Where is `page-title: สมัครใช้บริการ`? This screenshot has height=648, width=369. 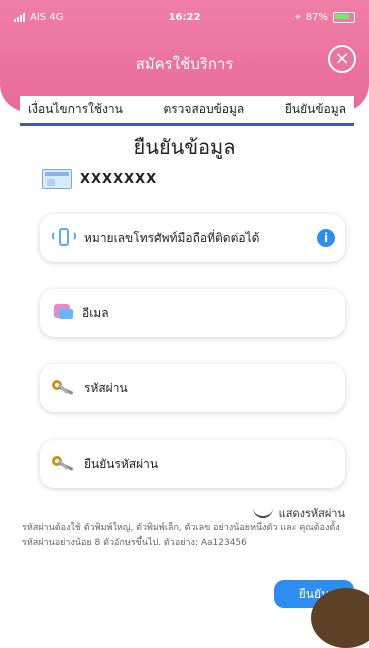 page-title: สมัครใช้บริการ is located at coordinates (184, 64).